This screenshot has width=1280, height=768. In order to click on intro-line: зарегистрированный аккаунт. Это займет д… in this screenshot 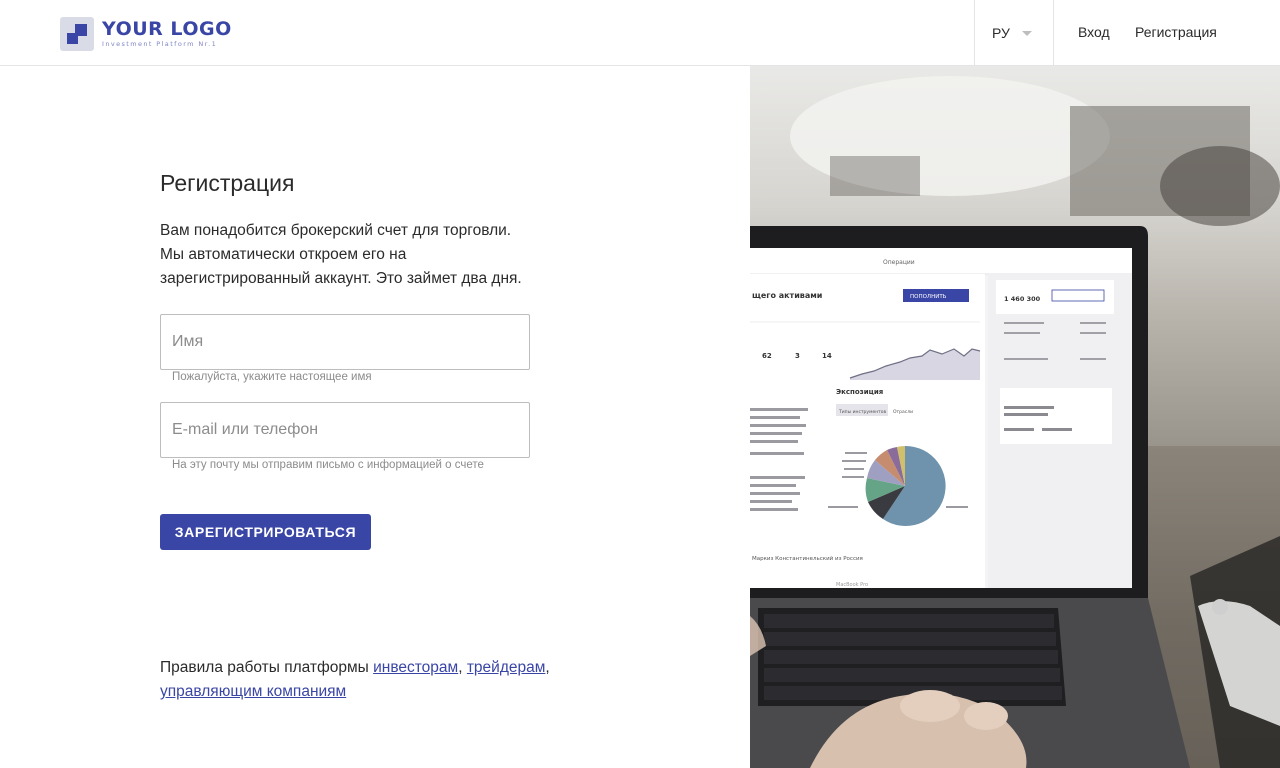, I will do `click(341, 278)`.